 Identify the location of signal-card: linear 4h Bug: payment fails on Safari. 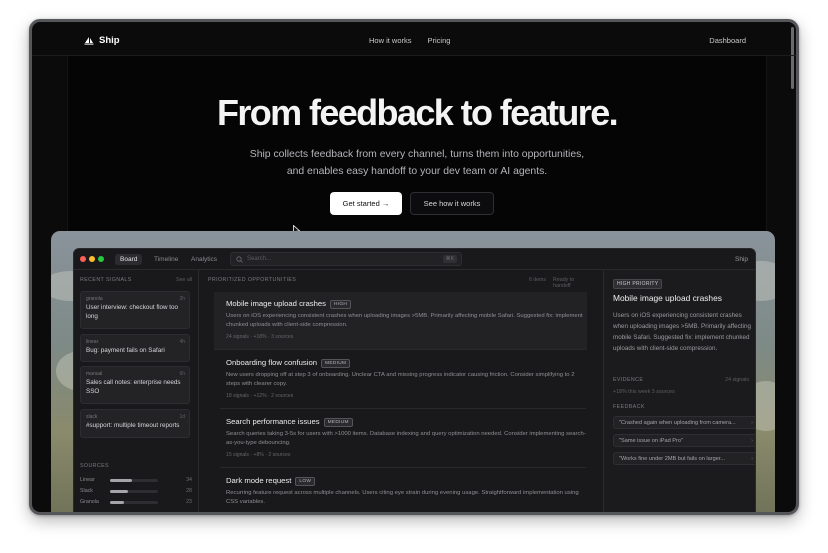
(135, 348).